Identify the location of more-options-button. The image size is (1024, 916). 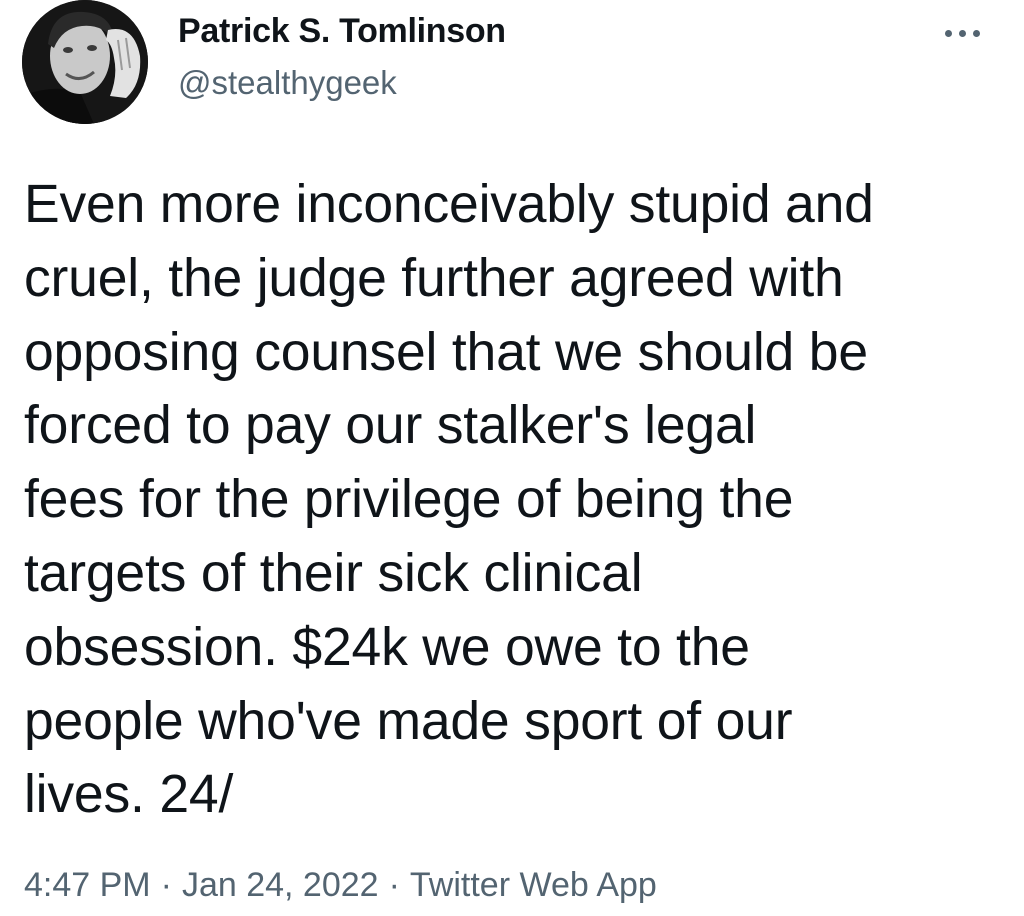
(962, 33).